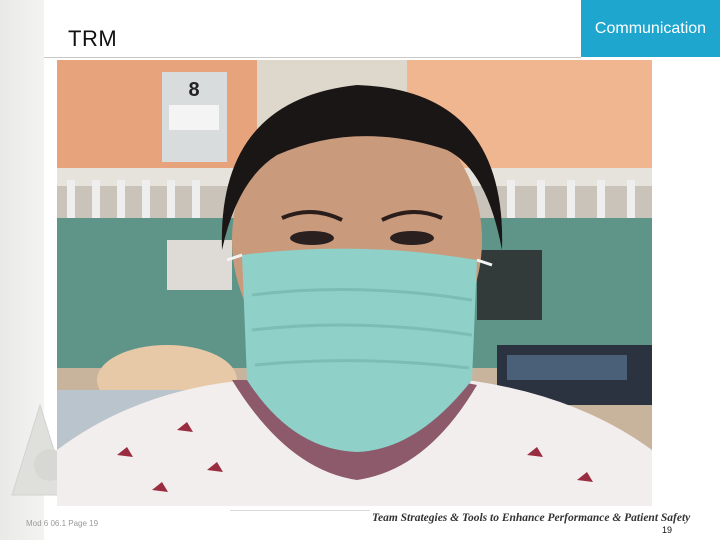  What do you see at coordinates (93, 38) in the screenshot?
I see `slide-title: TRM` at bounding box center [93, 38].